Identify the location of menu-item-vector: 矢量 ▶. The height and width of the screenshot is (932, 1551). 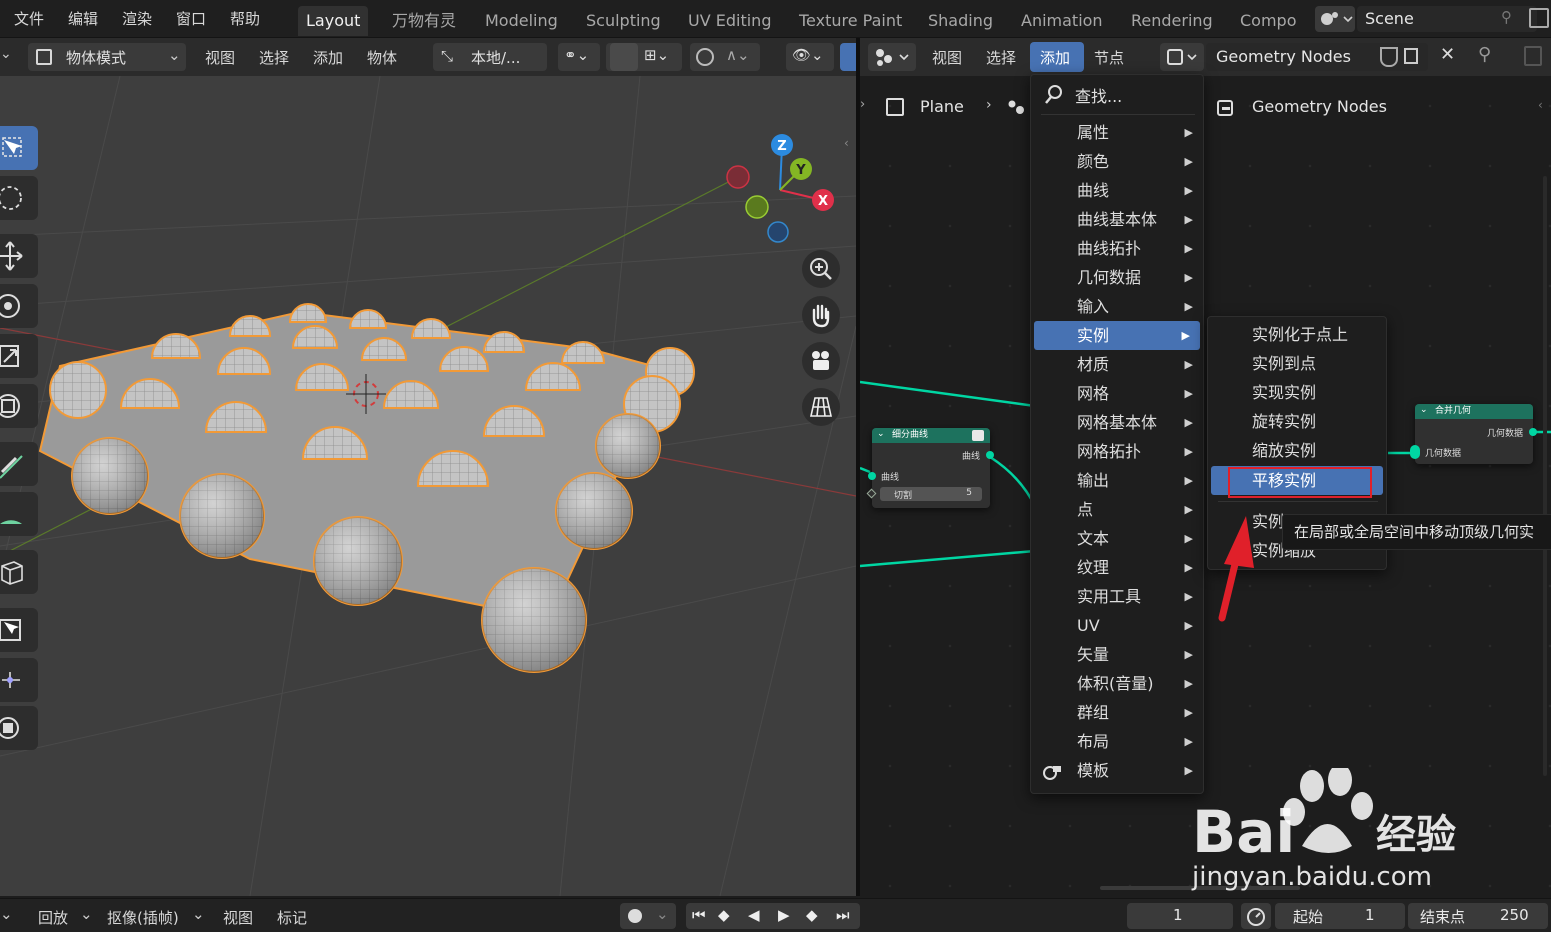
(1117, 654).